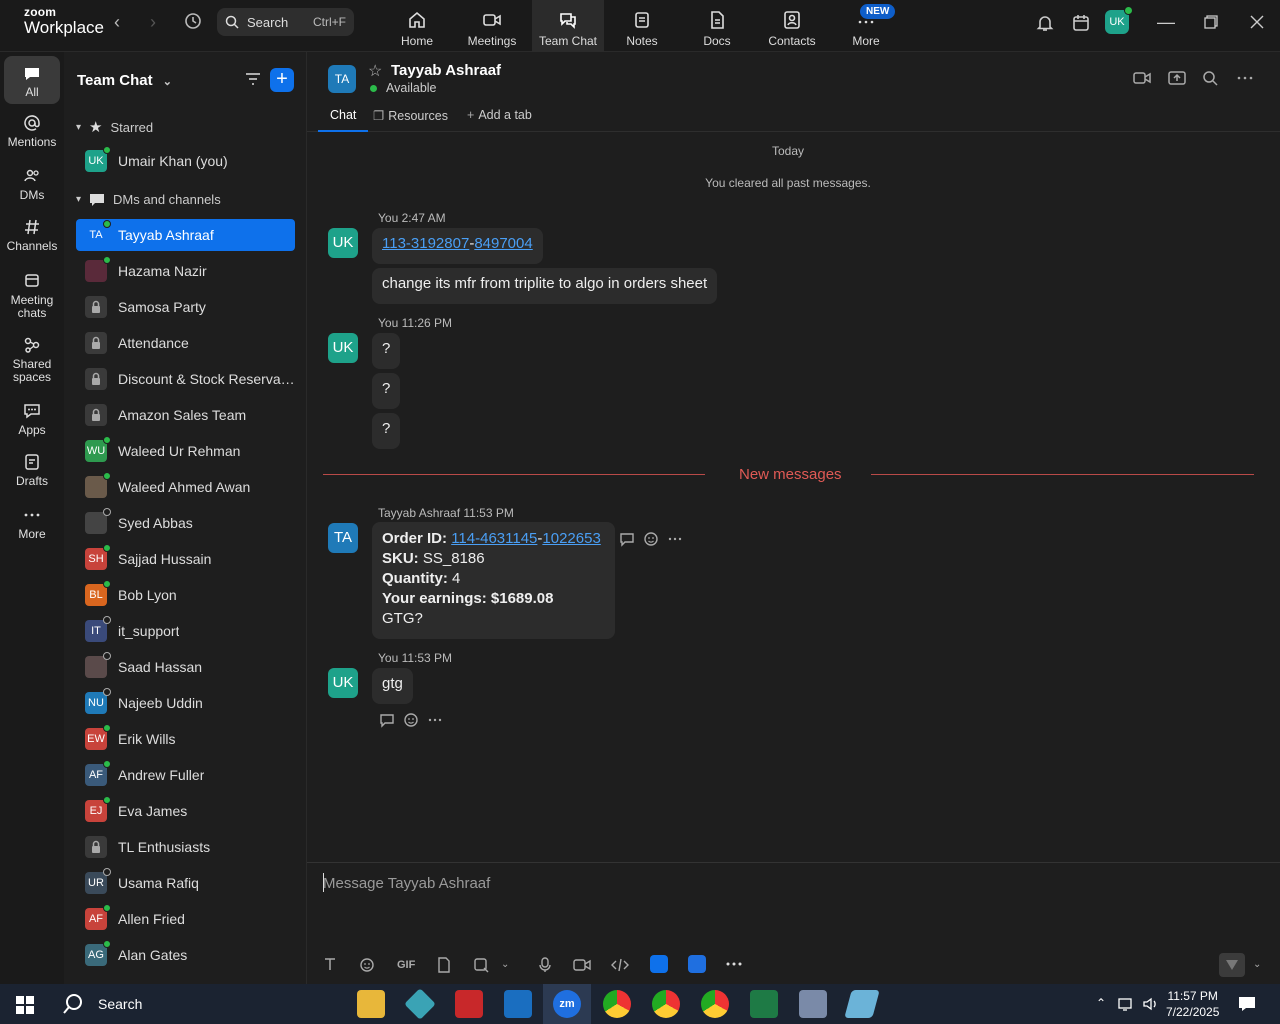 This screenshot has height=1024, width=1280. What do you see at coordinates (117, 22) in the screenshot?
I see `back-arrow-icon: ‹` at bounding box center [117, 22].